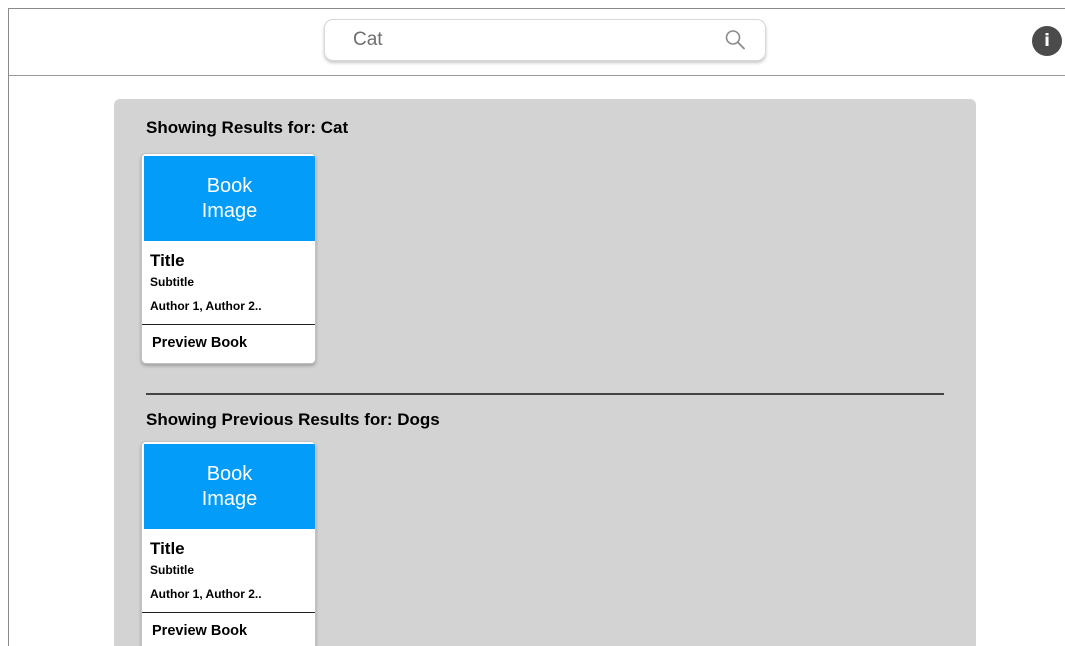 The width and height of the screenshot is (1065, 646). Describe the element at coordinates (545, 394) in the screenshot. I see `section-divider` at that location.